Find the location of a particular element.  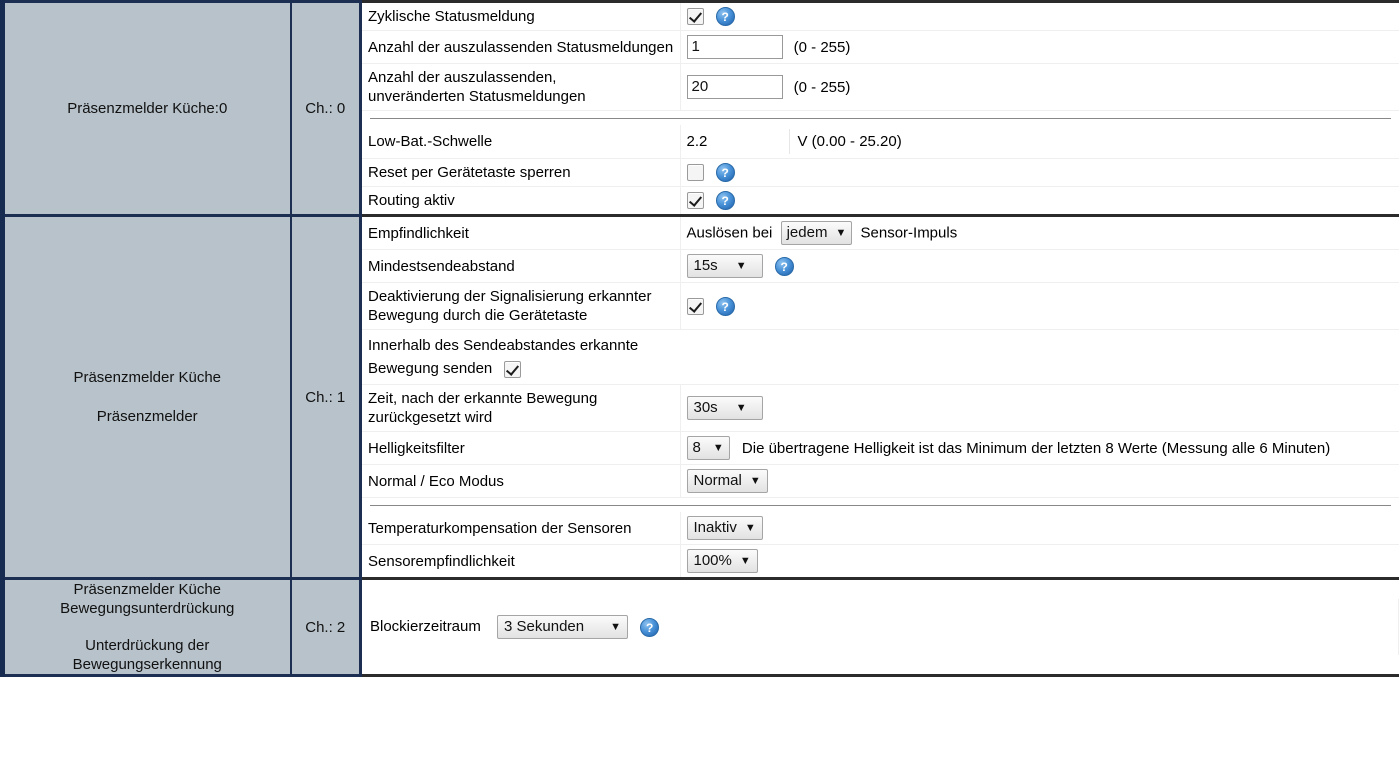

param-row-routing-aktiv: Routing aktiv ? is located at coordinates (880, 200).